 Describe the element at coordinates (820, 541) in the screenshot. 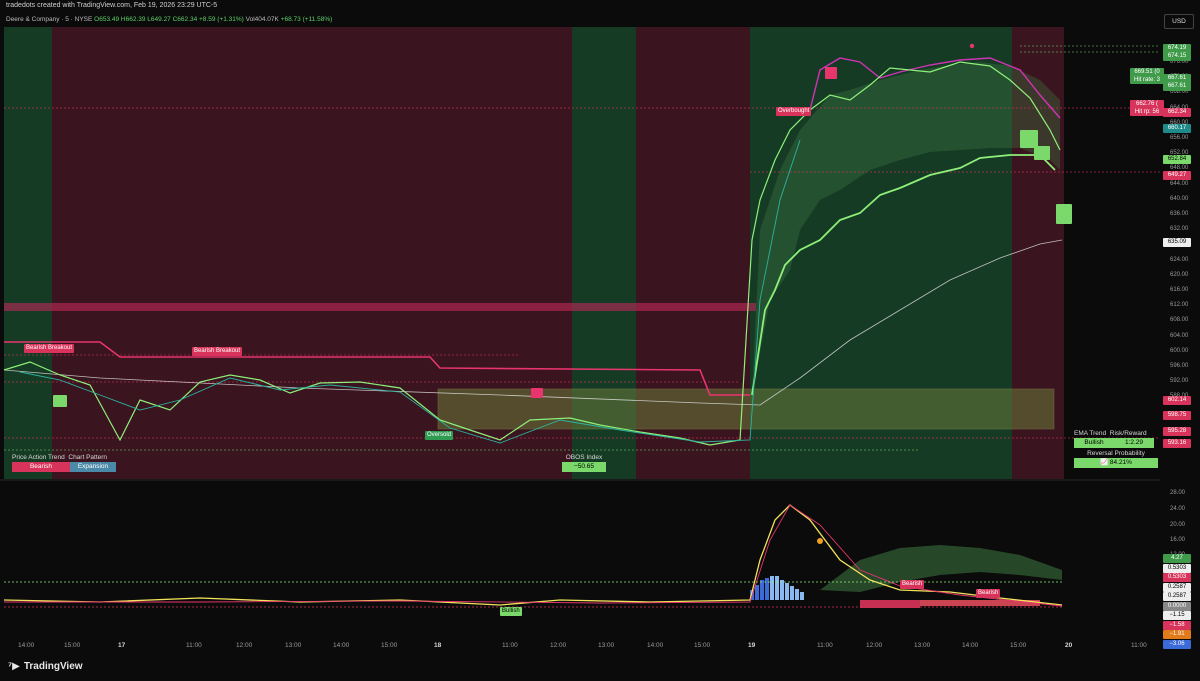

I see `osc-dot` at that location.